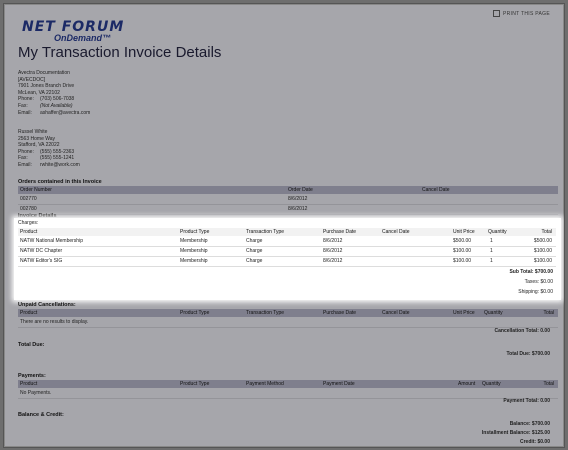 Image resolution: width=568 pixels, height=450 pixels. I want to click on printer-icon, so click(496, 13).